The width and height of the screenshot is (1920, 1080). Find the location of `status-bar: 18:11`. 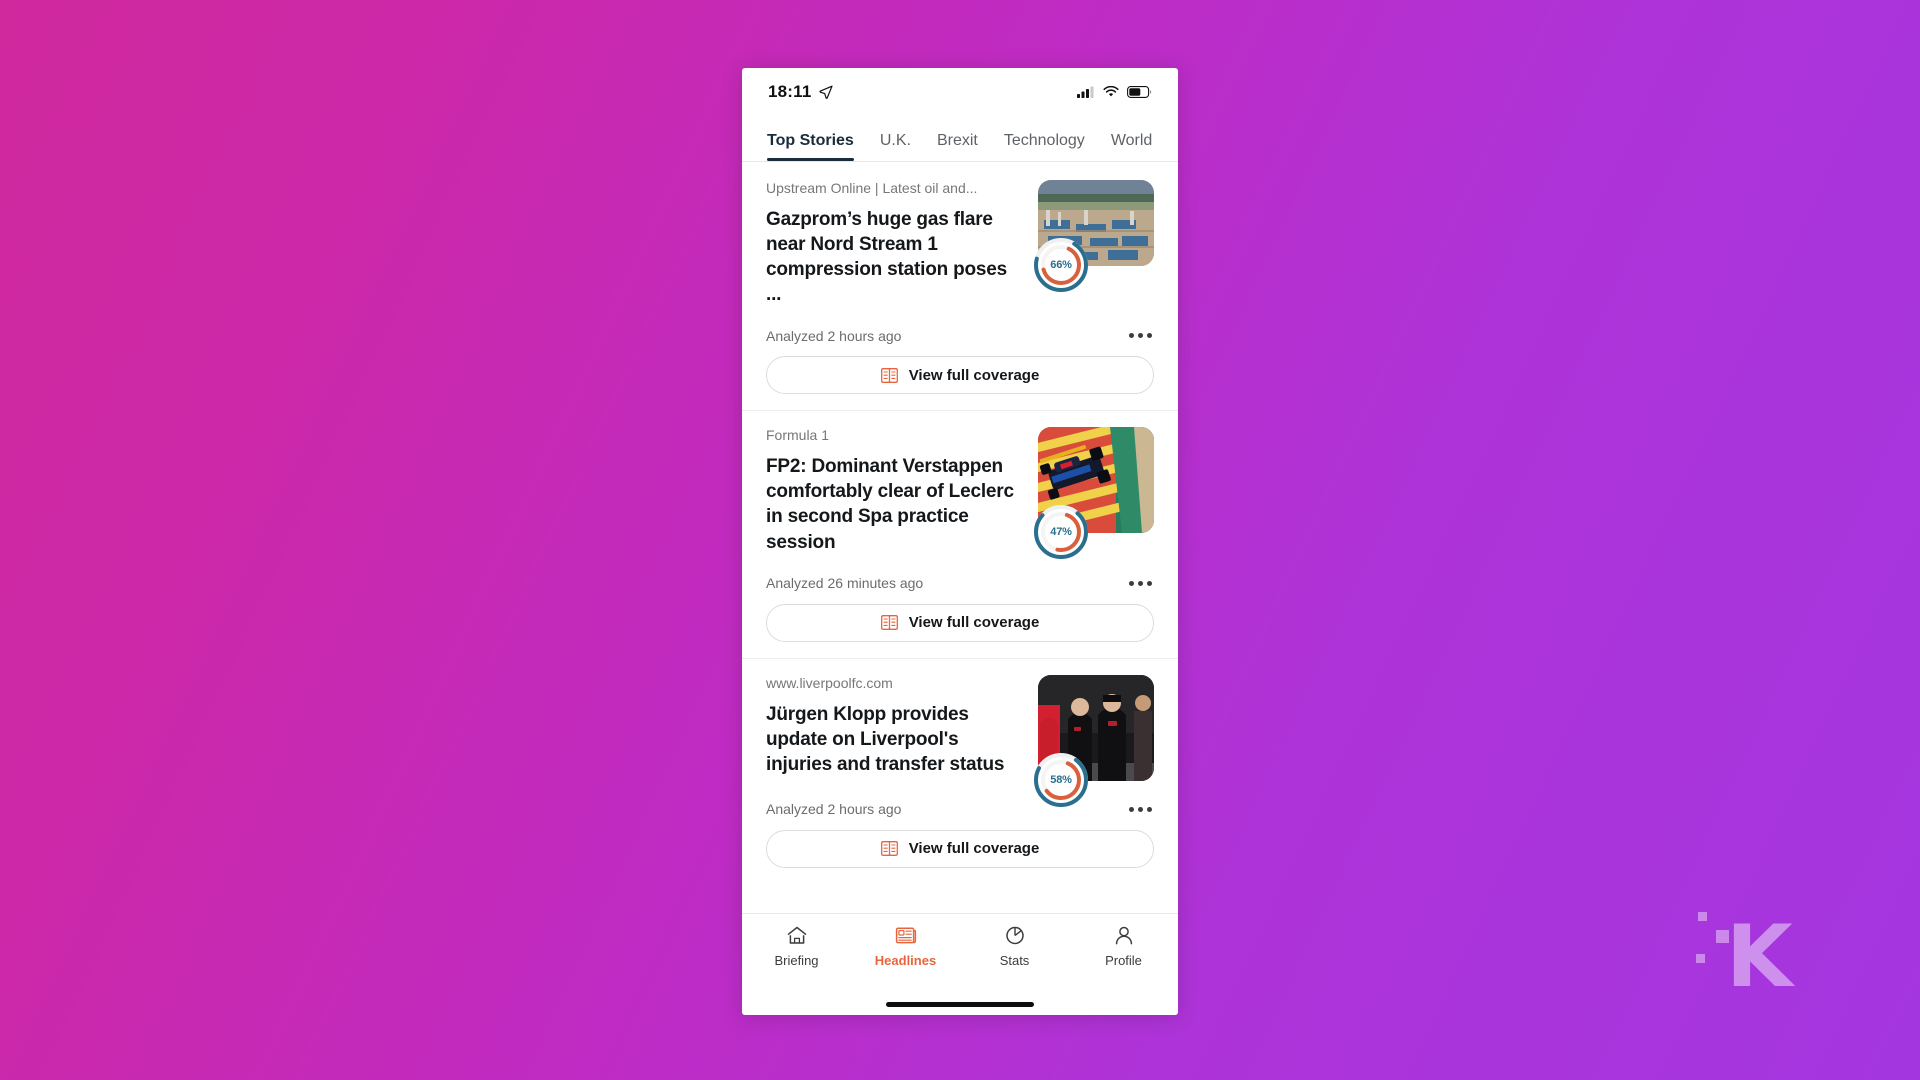

status-bar: 18:11 is located at coordinates (960, 92).